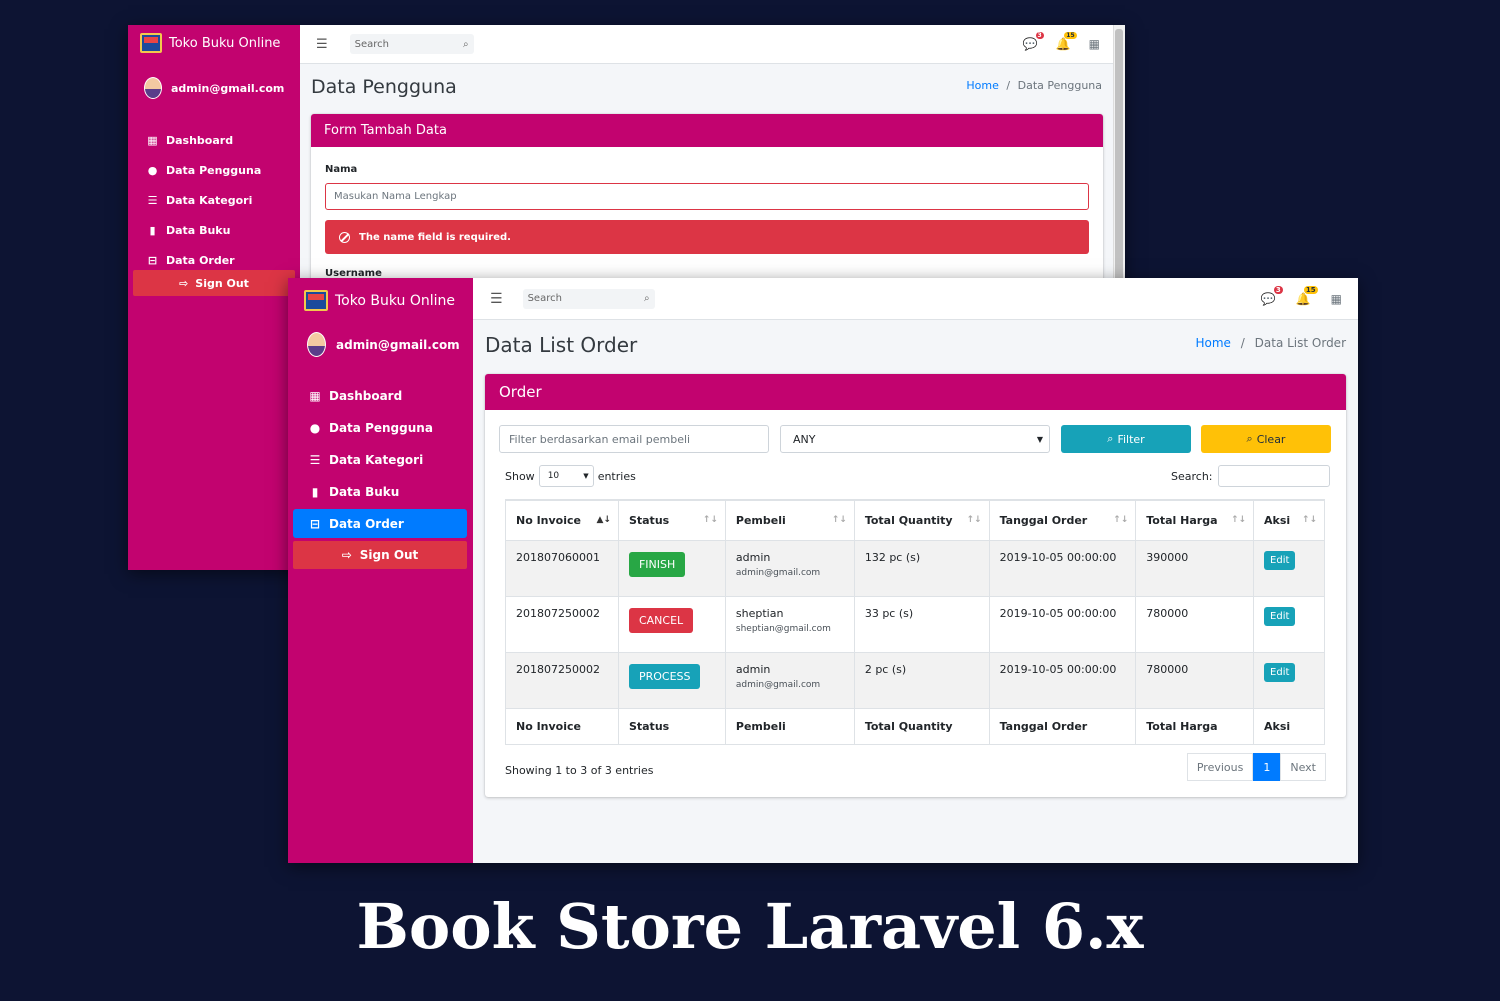 This screenshot has height=1001, width=1500. Describe the element at coordinates (921, 726) in the screenshot. I see `column-footer: Total Quantity` at that location.